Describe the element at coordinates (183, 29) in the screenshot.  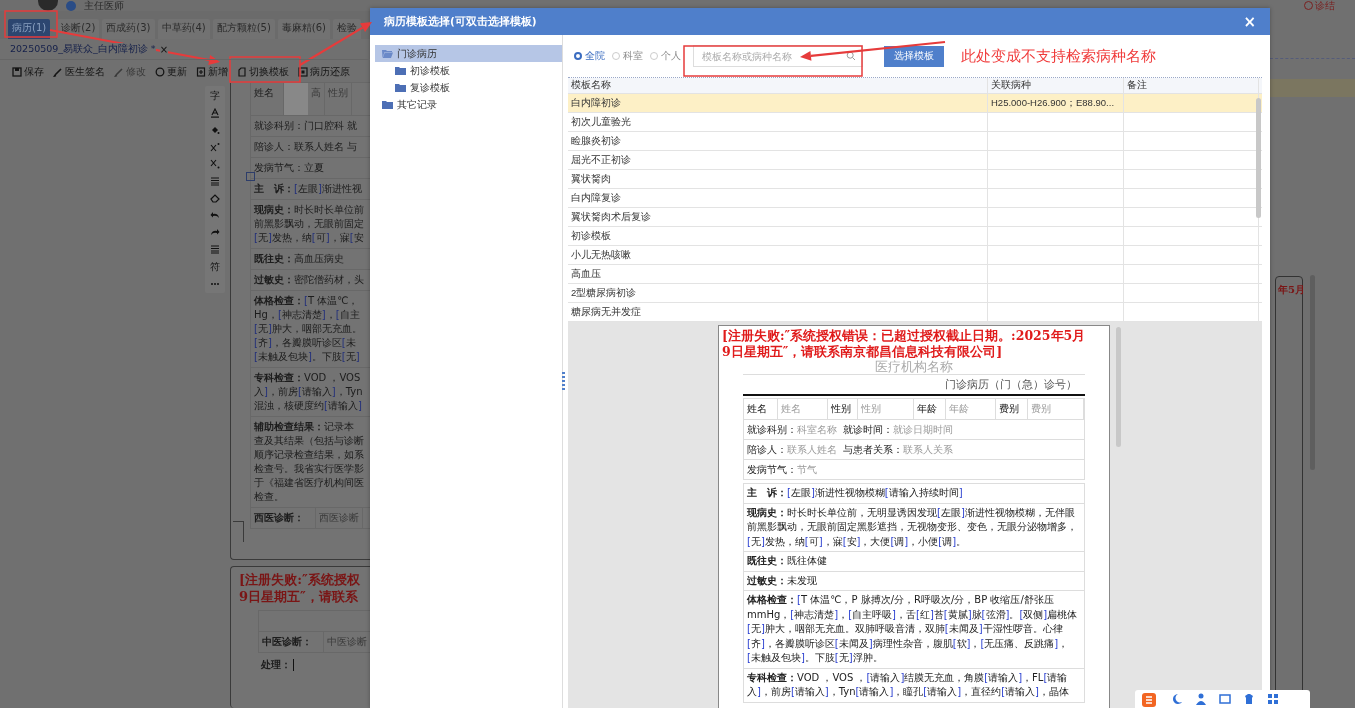
I see `record-tab: 中草药(4)` at that location.